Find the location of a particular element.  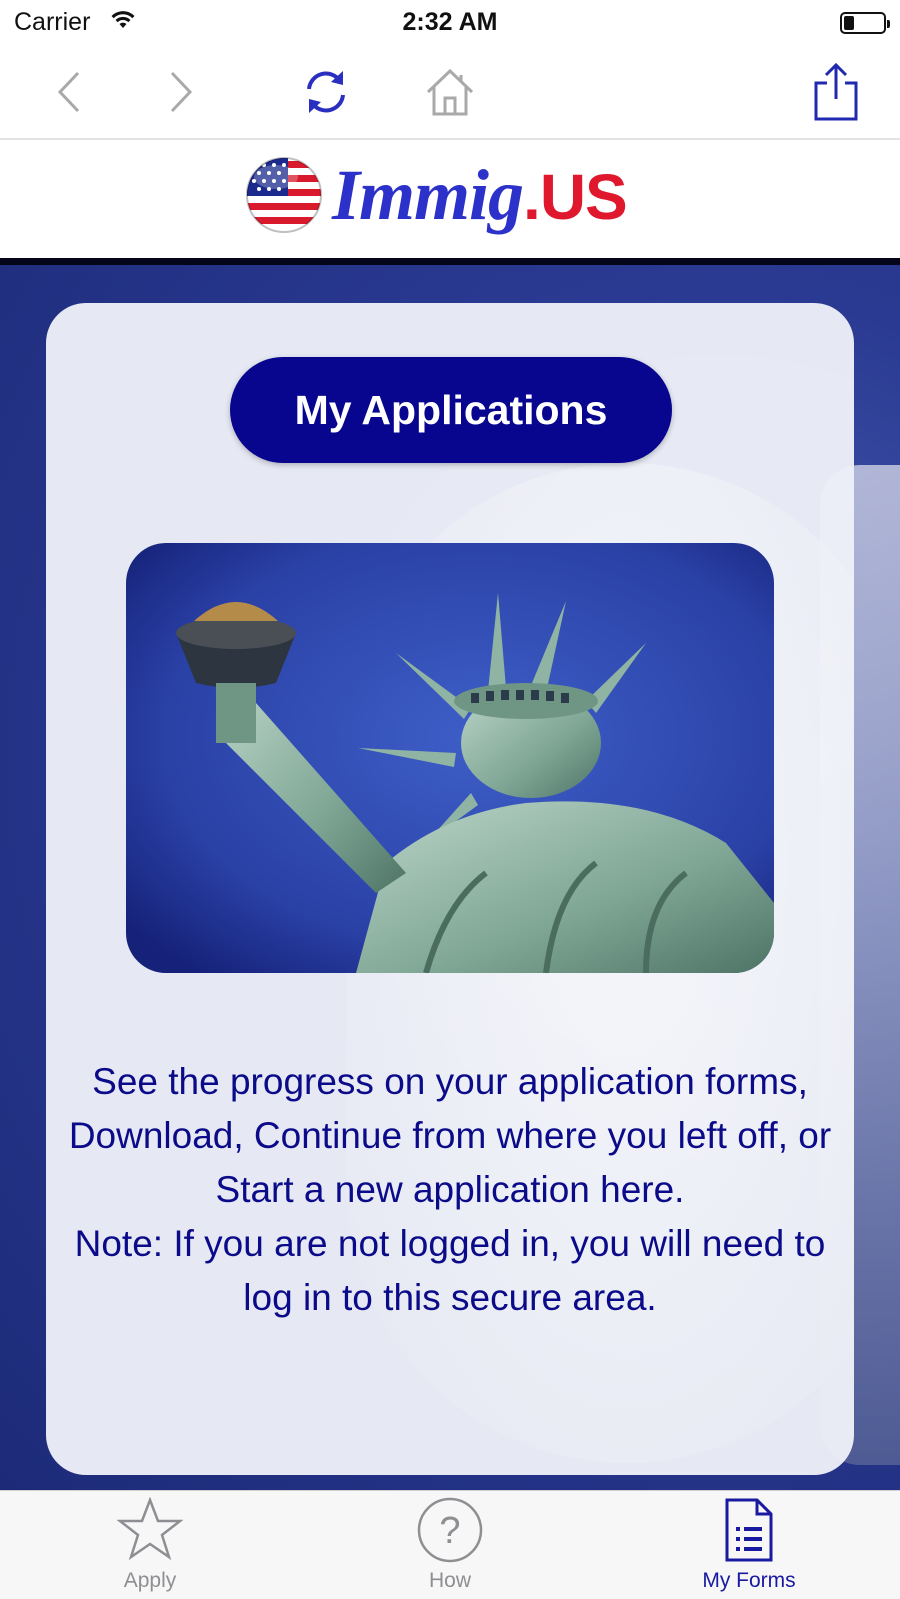

tab-my-forms-label: My Forms is located at coordinates (749, 1580).